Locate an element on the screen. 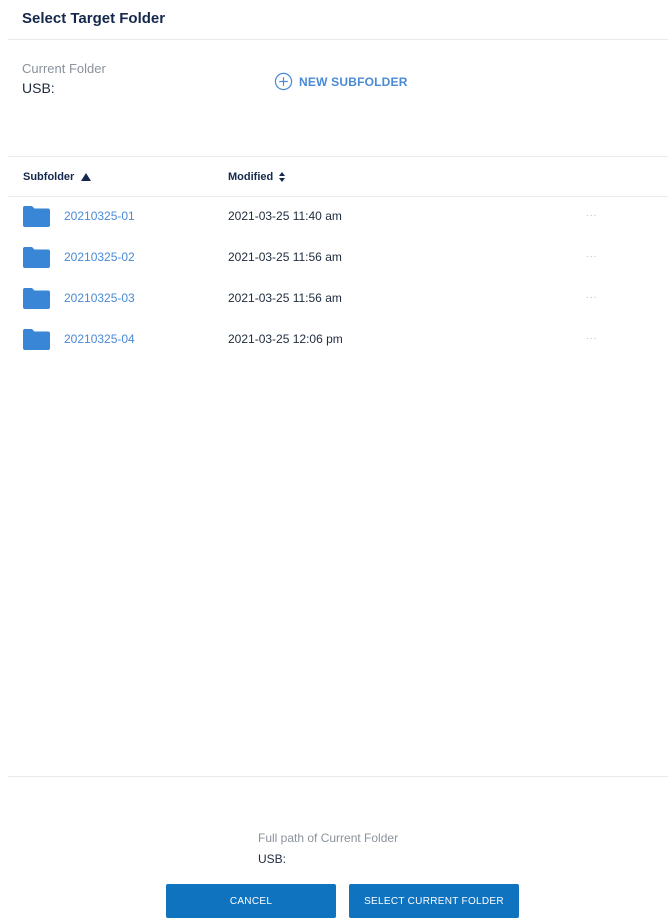  column-header-modified: Modified is located at coordinates (257, 177).